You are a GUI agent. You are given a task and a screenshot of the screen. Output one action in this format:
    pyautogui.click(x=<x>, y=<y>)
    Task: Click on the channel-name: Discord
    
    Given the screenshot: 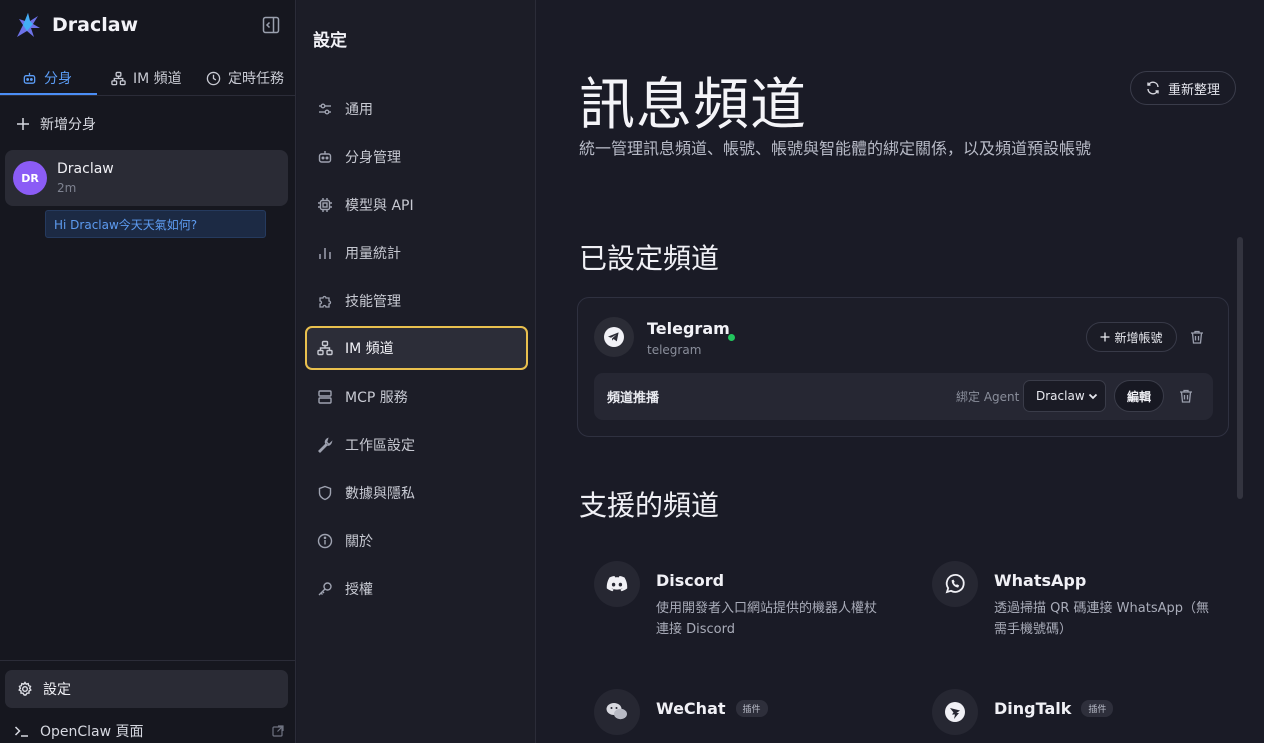 What is the action you would take?
    pyautogui.click(x=690, y=580)
    